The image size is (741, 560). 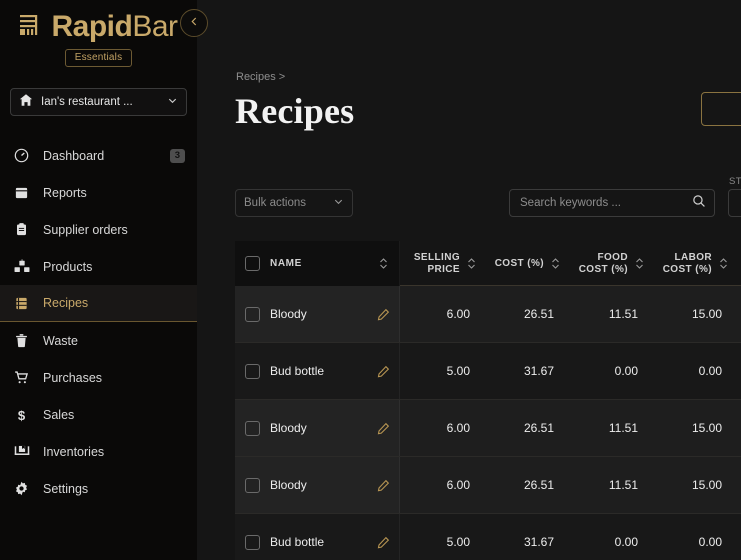 What do you see at coordinates (721, 109) in the screenshot?
I see `create-recipe-button` at bounding box center [721, 109].